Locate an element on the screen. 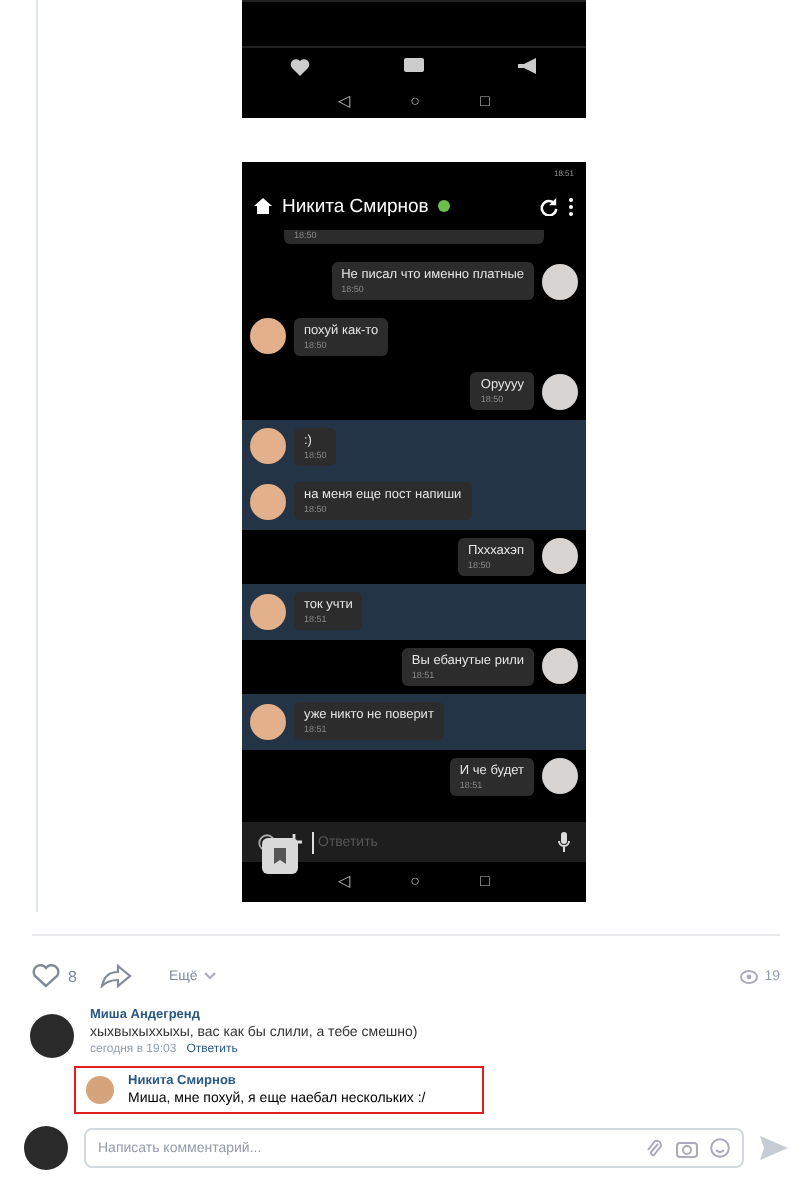 Image resolution: width=812 pixels, height=1200 pixels. refresh-icon is located at coordinates (549, 206).